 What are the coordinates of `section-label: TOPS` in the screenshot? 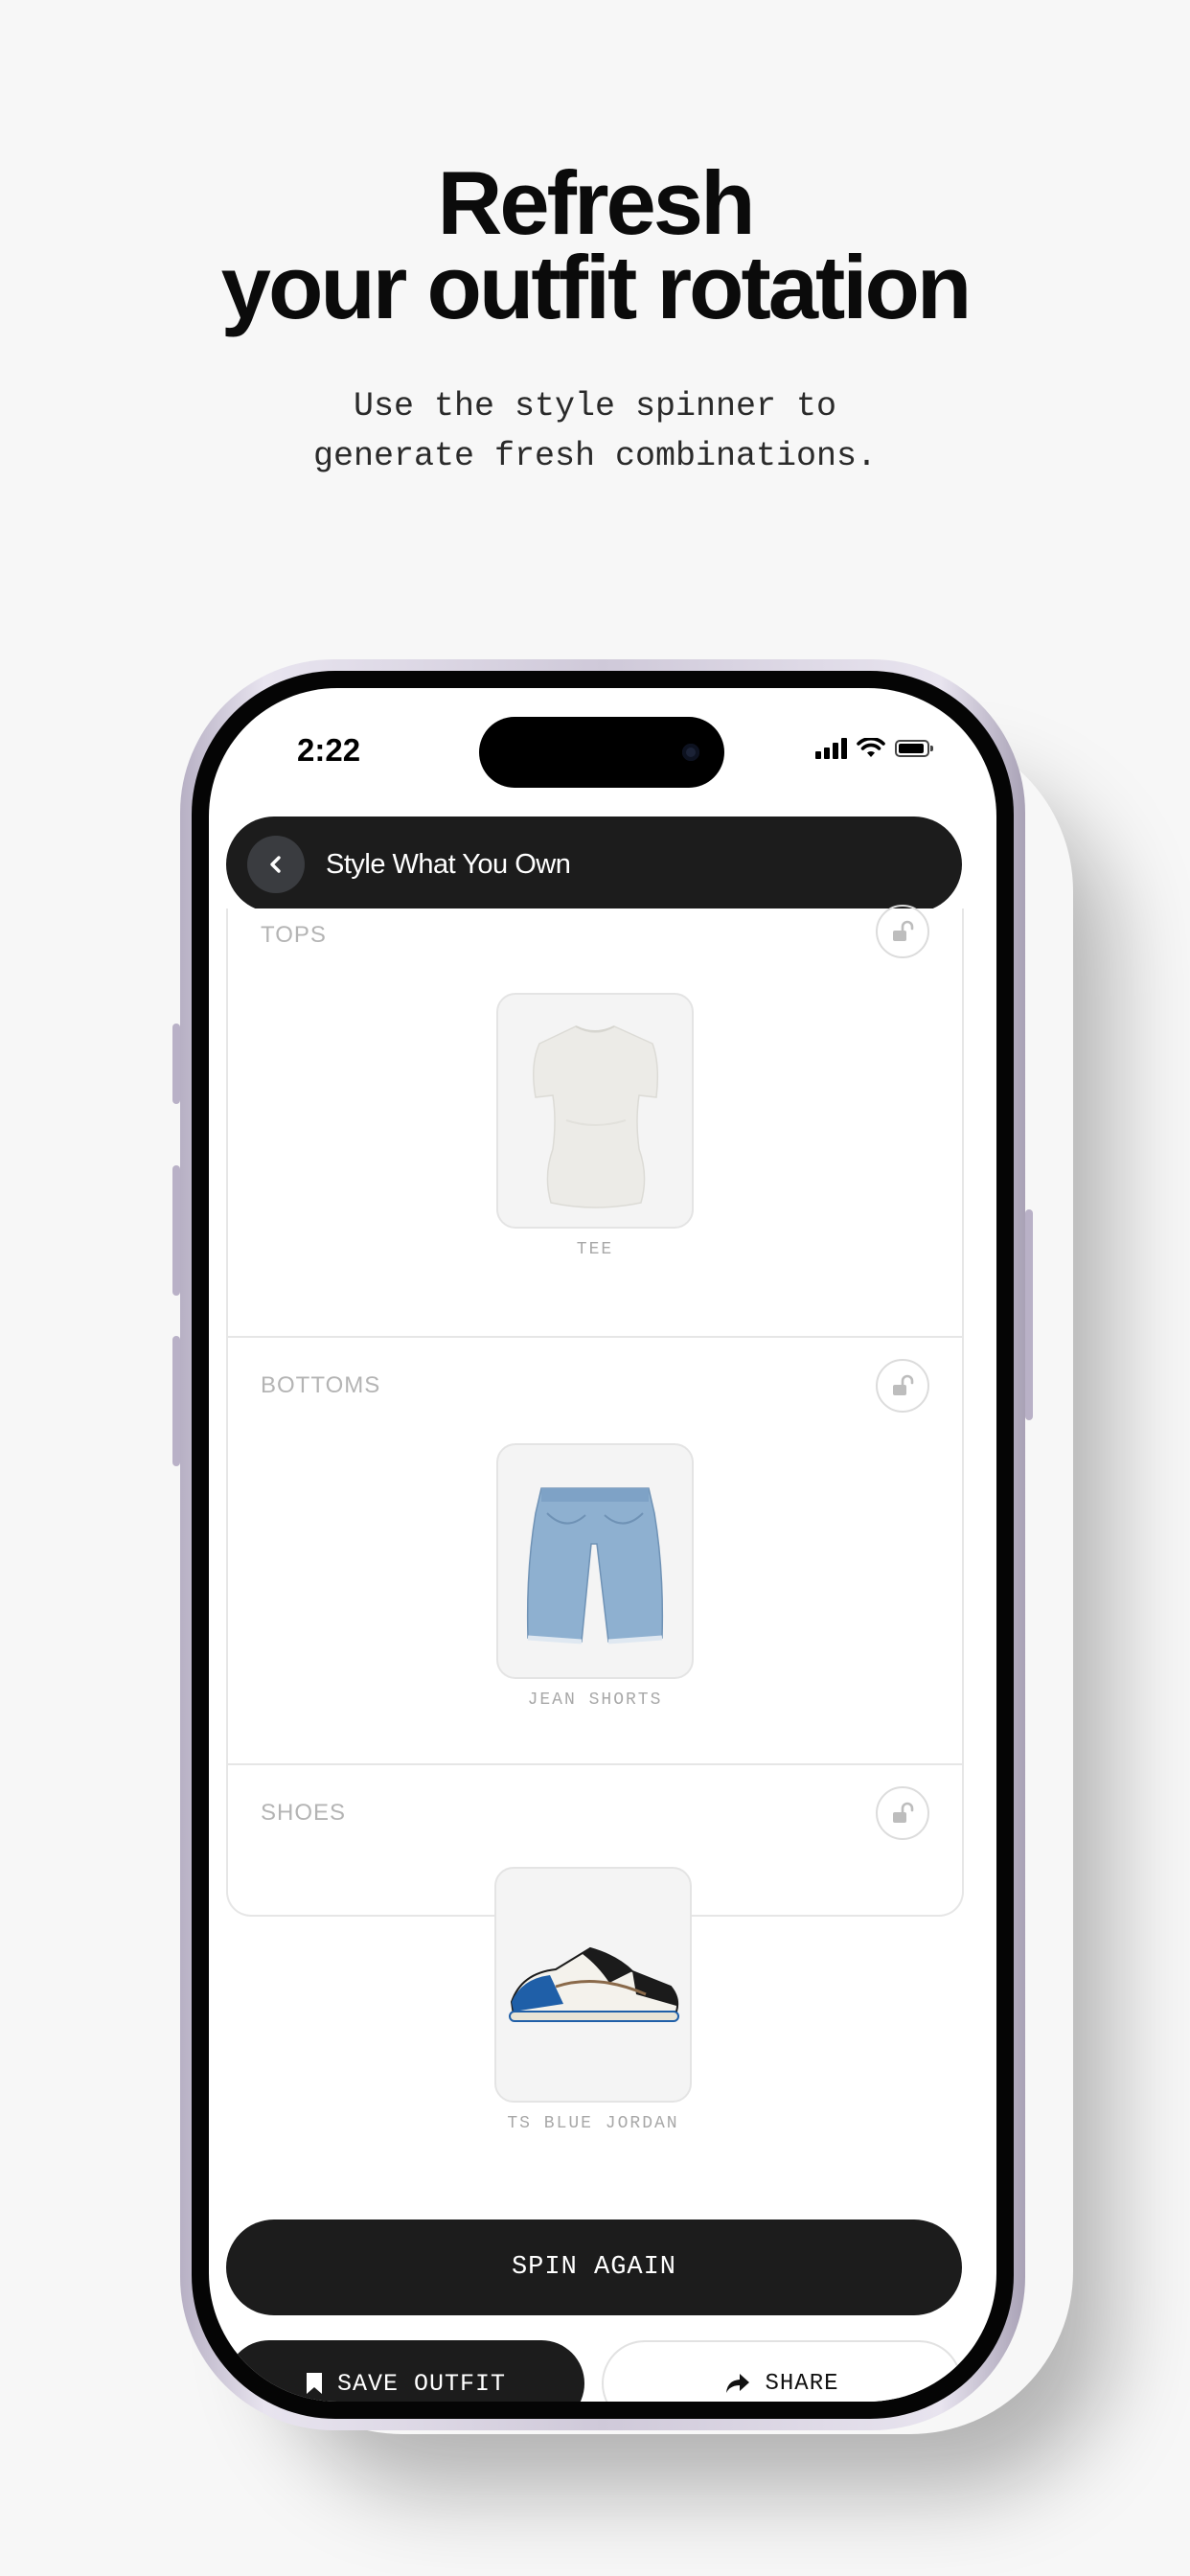 It's located at (294, 935).